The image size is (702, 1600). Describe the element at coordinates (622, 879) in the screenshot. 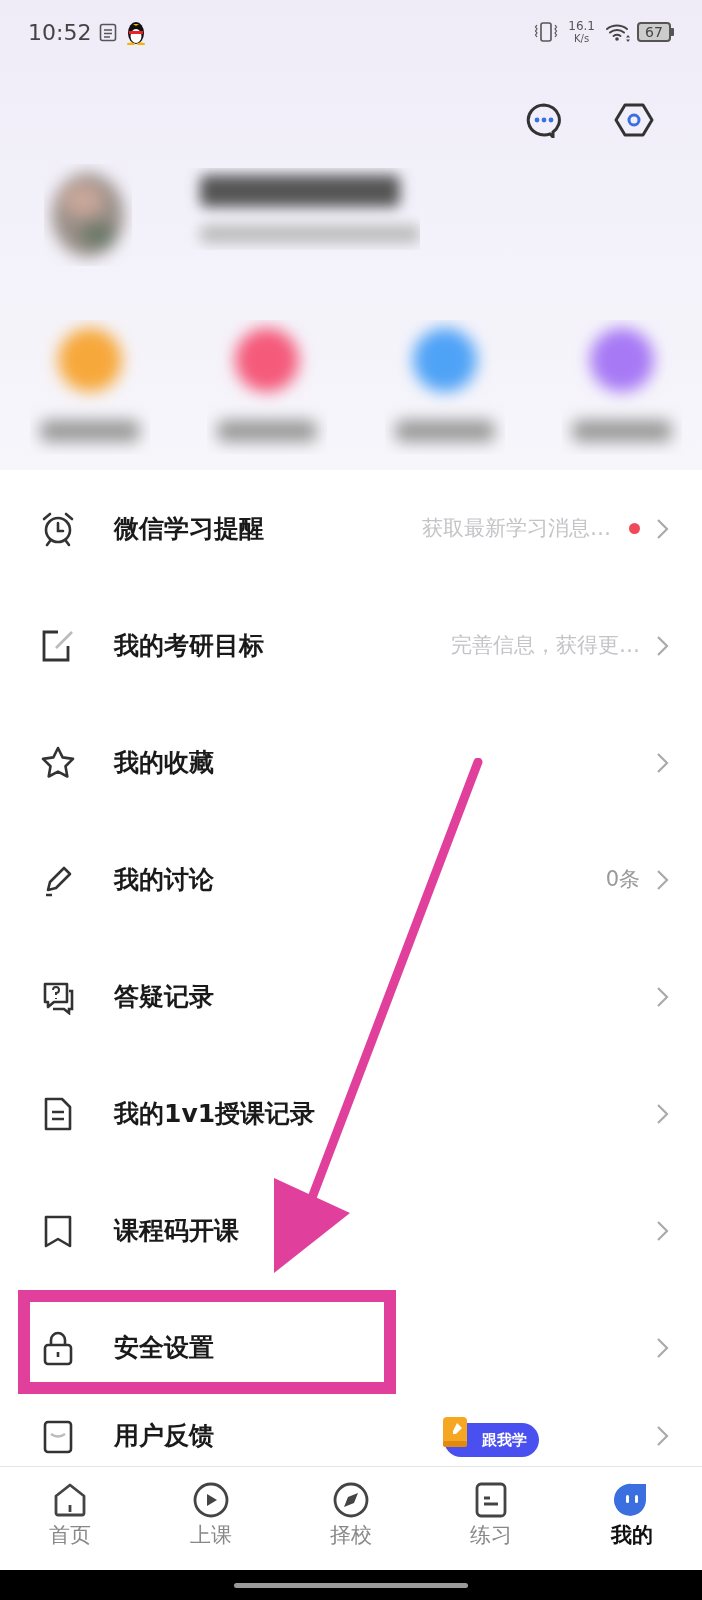

I see `menu-item-count: 0条` at that location.